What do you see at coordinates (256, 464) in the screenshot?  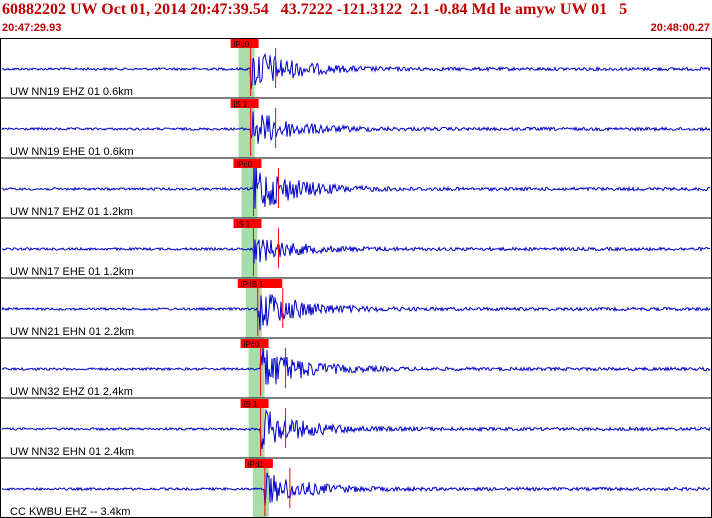 I see `pick-label: iPd1` at bounding box center [256, 464].